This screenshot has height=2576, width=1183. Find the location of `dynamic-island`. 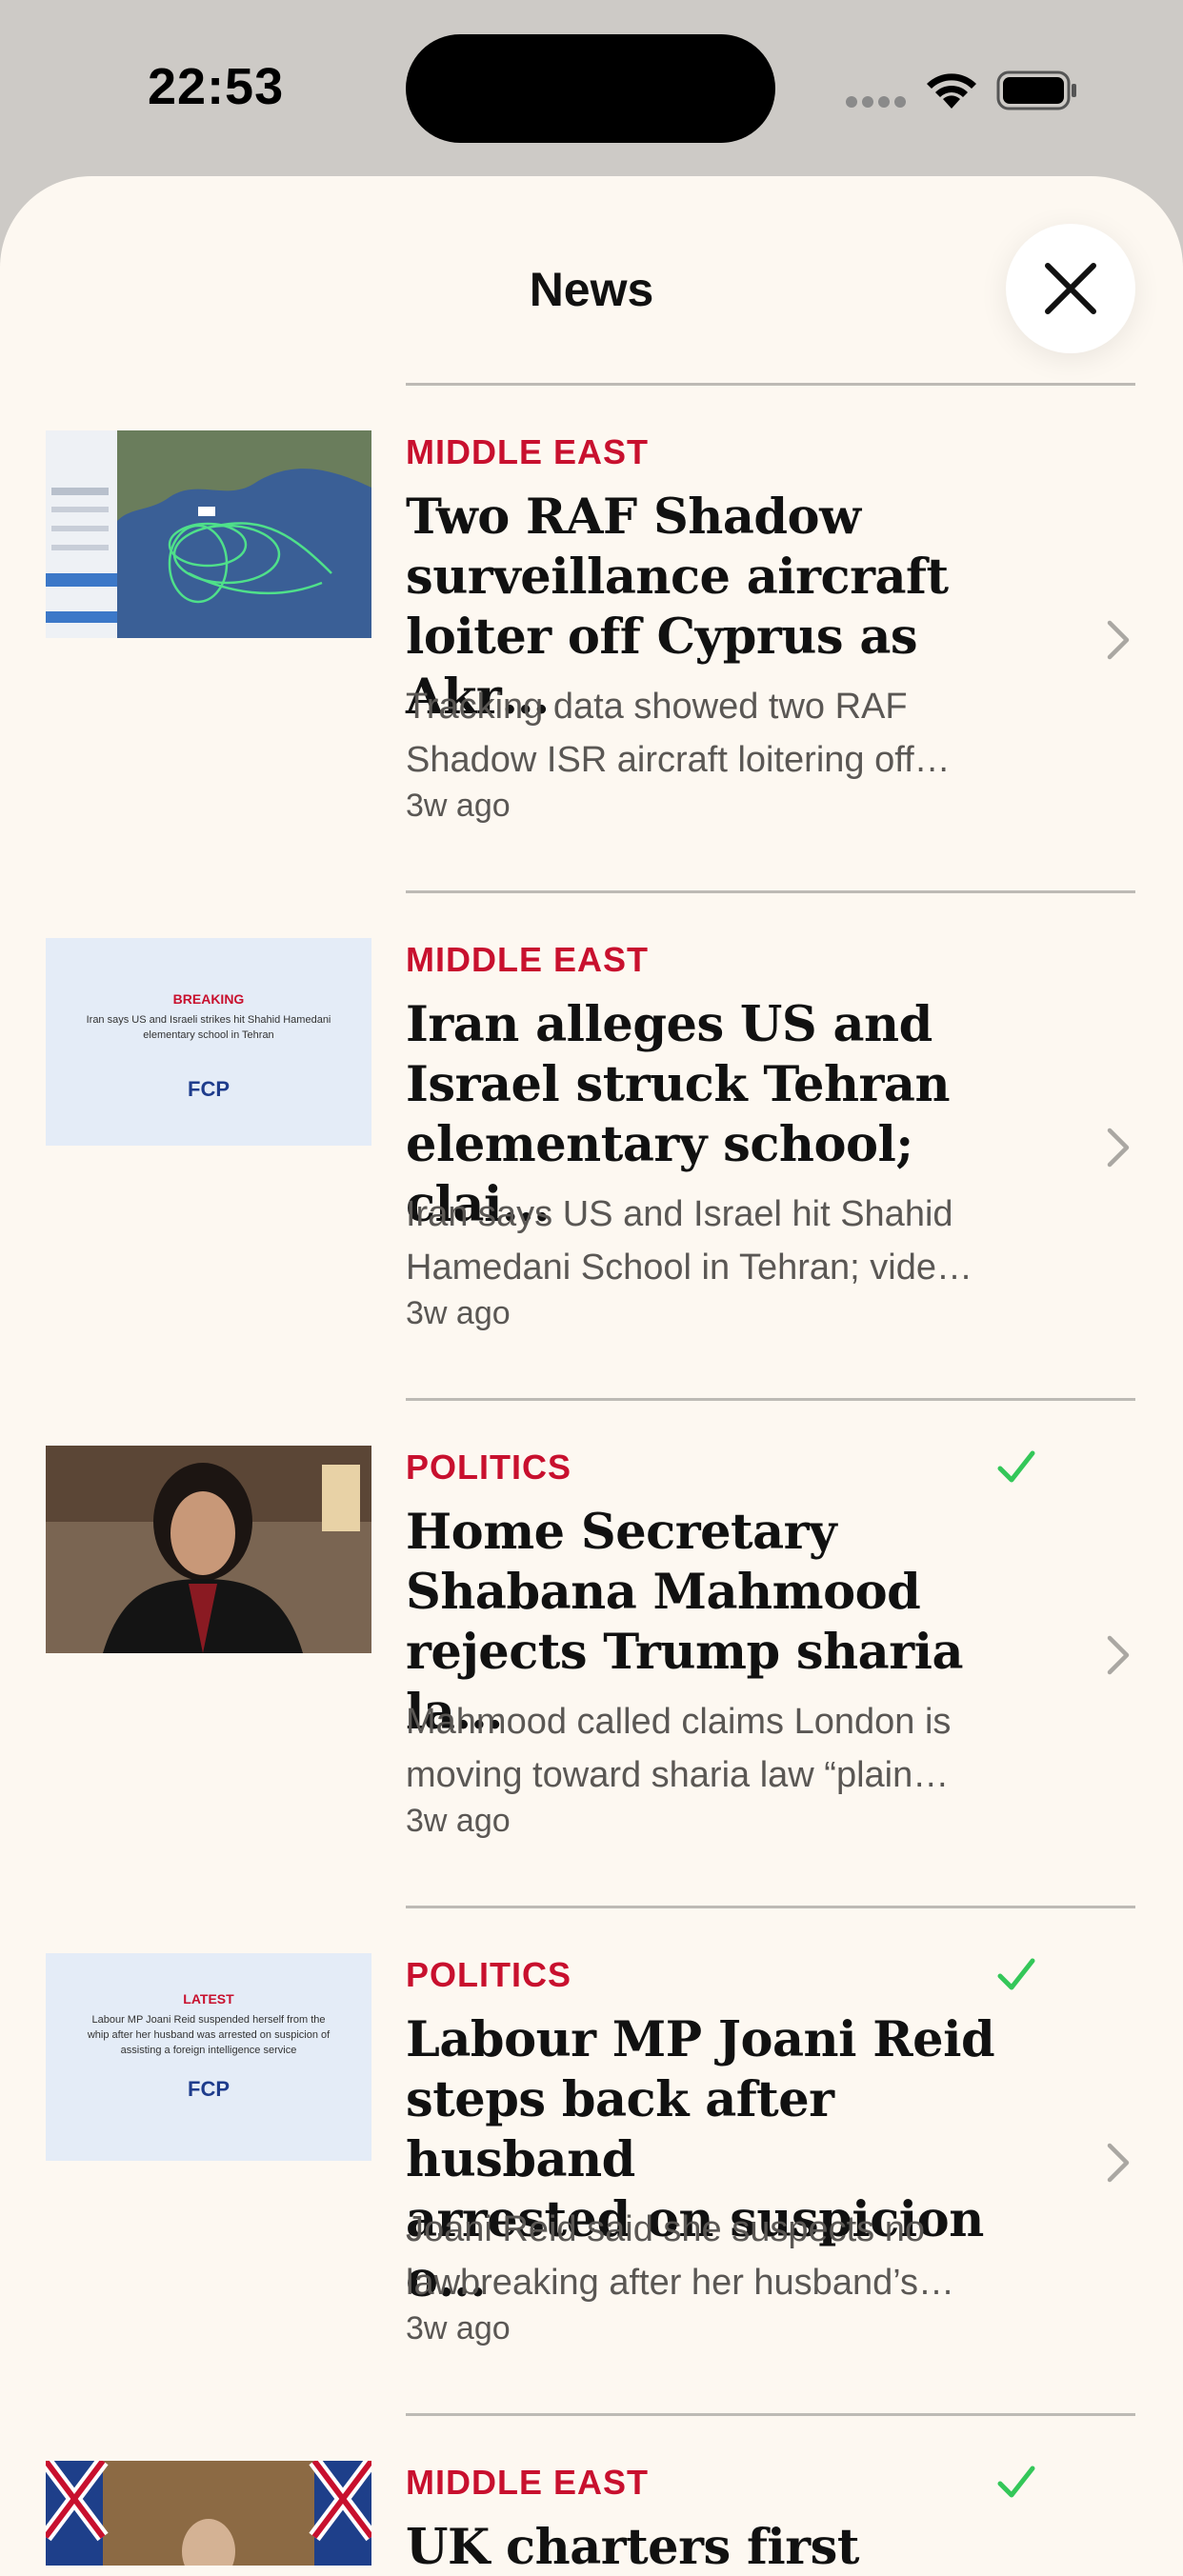

dynamic-island is located at coordinates (591, 88).